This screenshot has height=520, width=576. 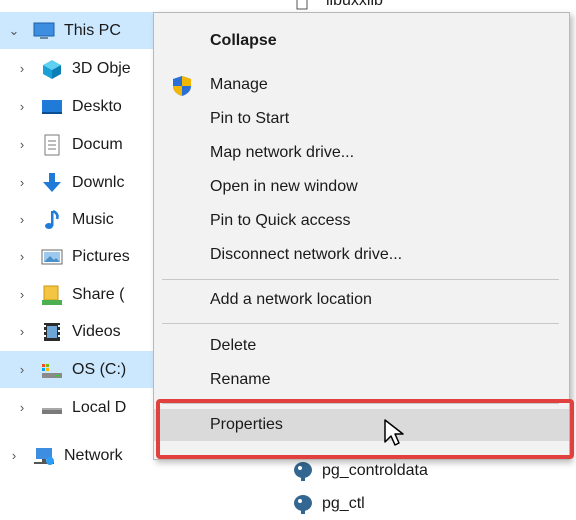 What do you see at coordinates (97, 106) in the screenshot?
I see `nav-label: Deskto` at bounding box center [97, 106].